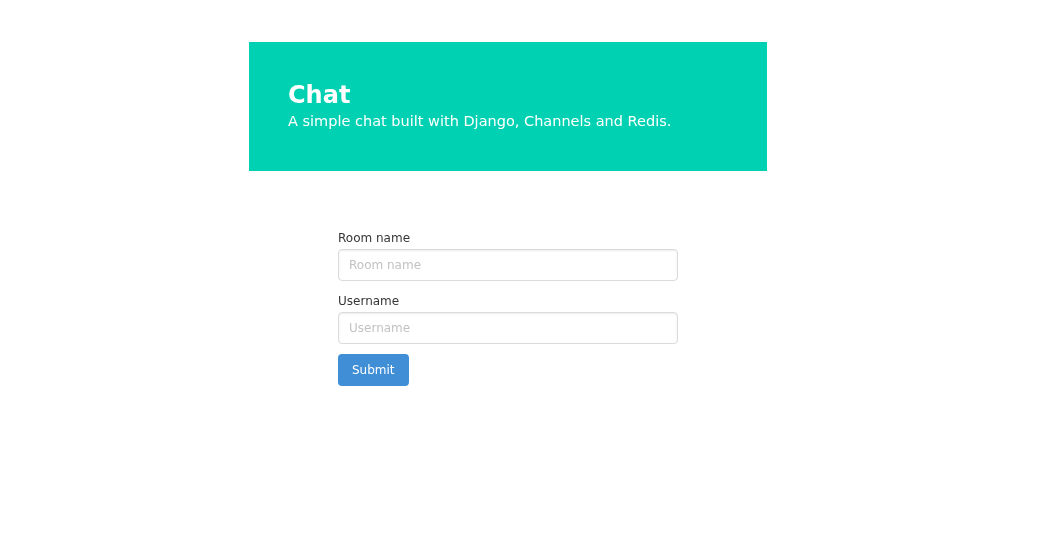  Describe the element at coordinates (369, 301) in the screenshot. I see `field-label: Username` at that location.